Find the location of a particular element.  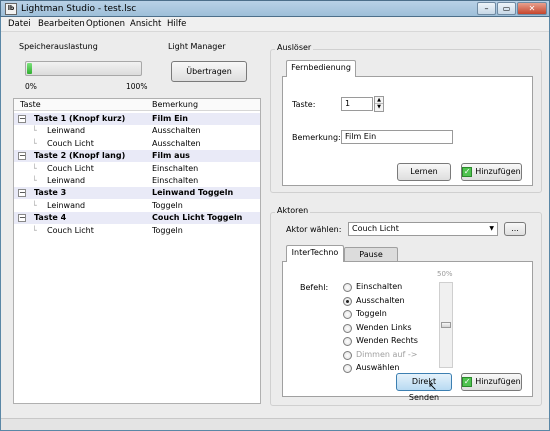

tree-row-child: └ Couch Licht Einschalten is located at coordinates (137, 169).